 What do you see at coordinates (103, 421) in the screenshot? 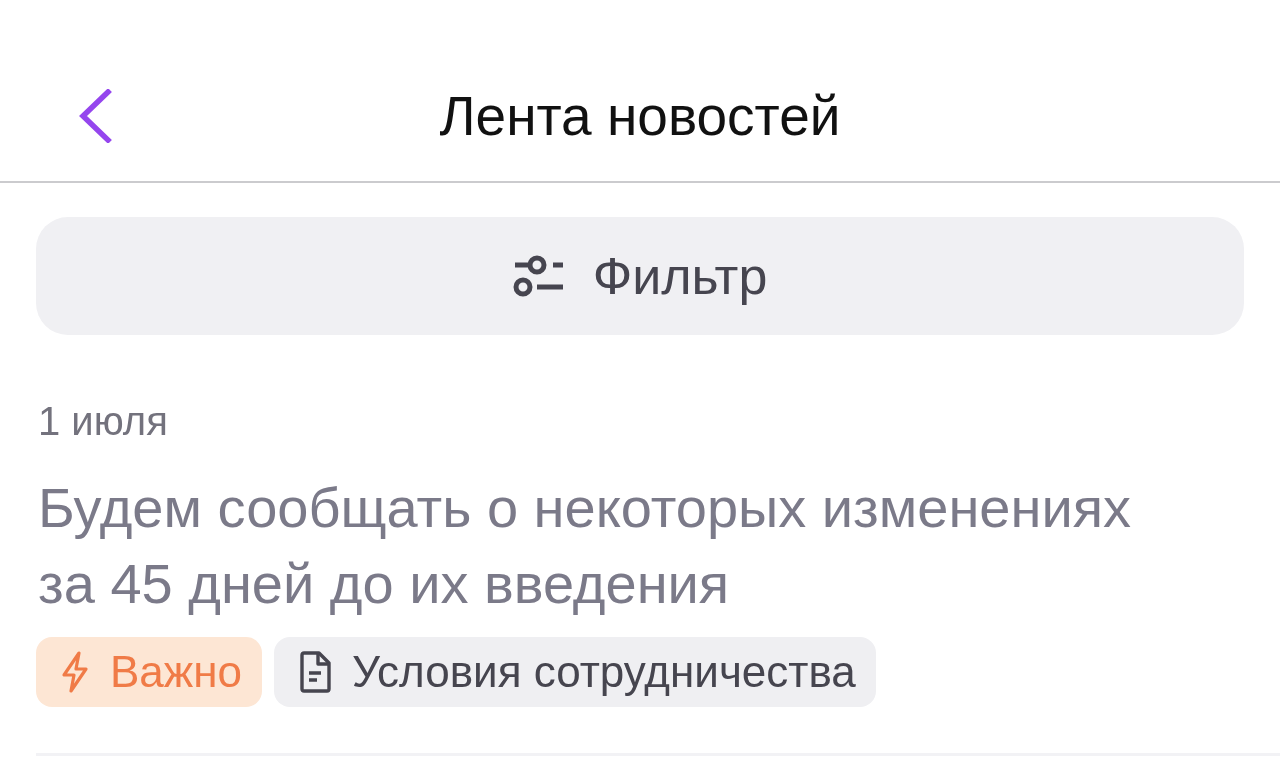
I see `news-date: 1 июля` at bounding box center [103, 421].